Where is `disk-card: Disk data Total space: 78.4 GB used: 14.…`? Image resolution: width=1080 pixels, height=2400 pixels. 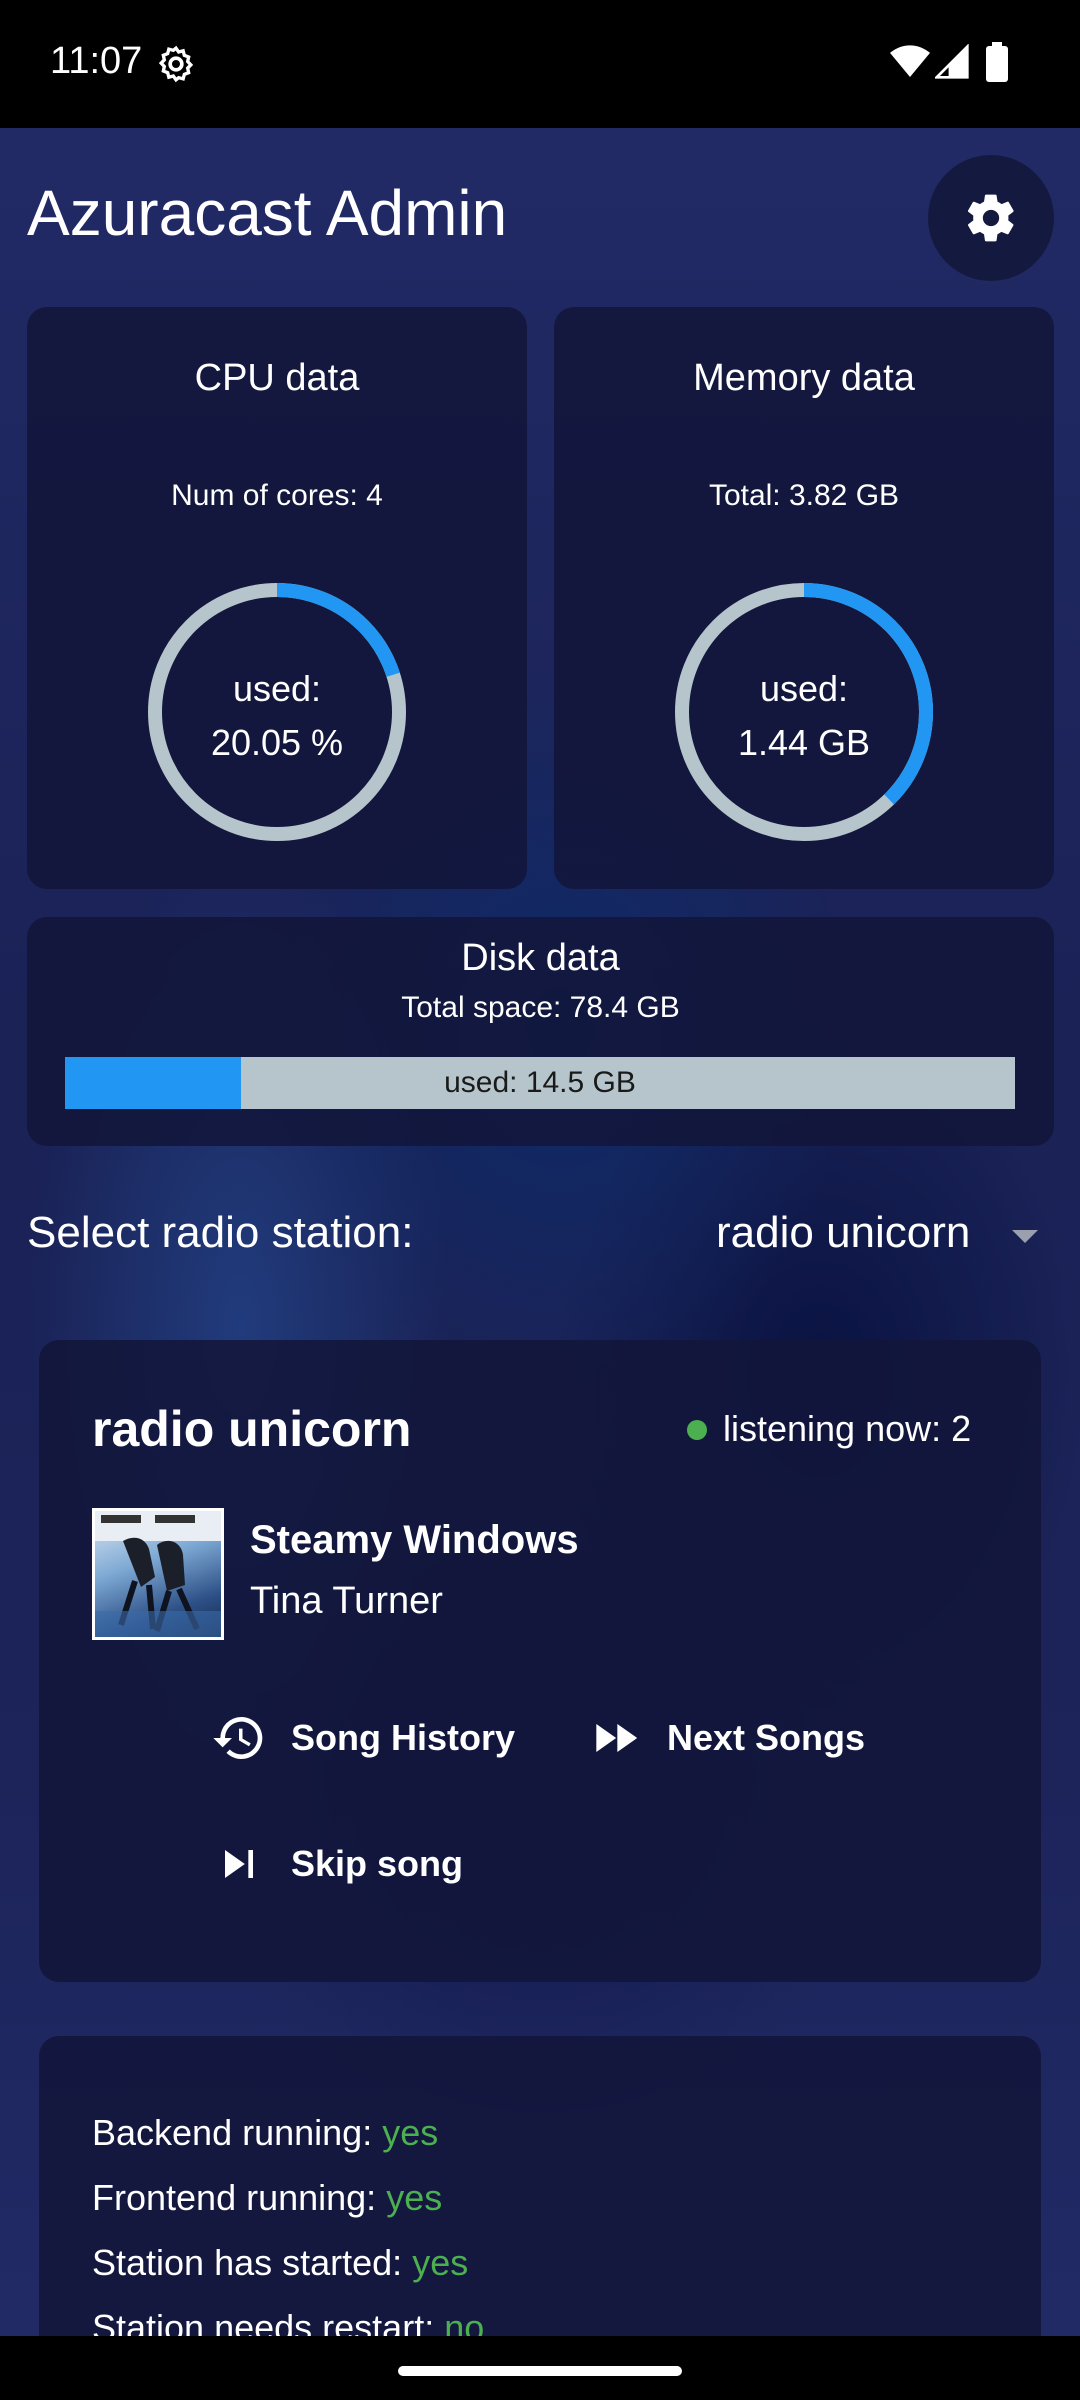 disk-card: Disk data Total space: 78.4 GB used: 14.… is located at coordinates (540, 1031).